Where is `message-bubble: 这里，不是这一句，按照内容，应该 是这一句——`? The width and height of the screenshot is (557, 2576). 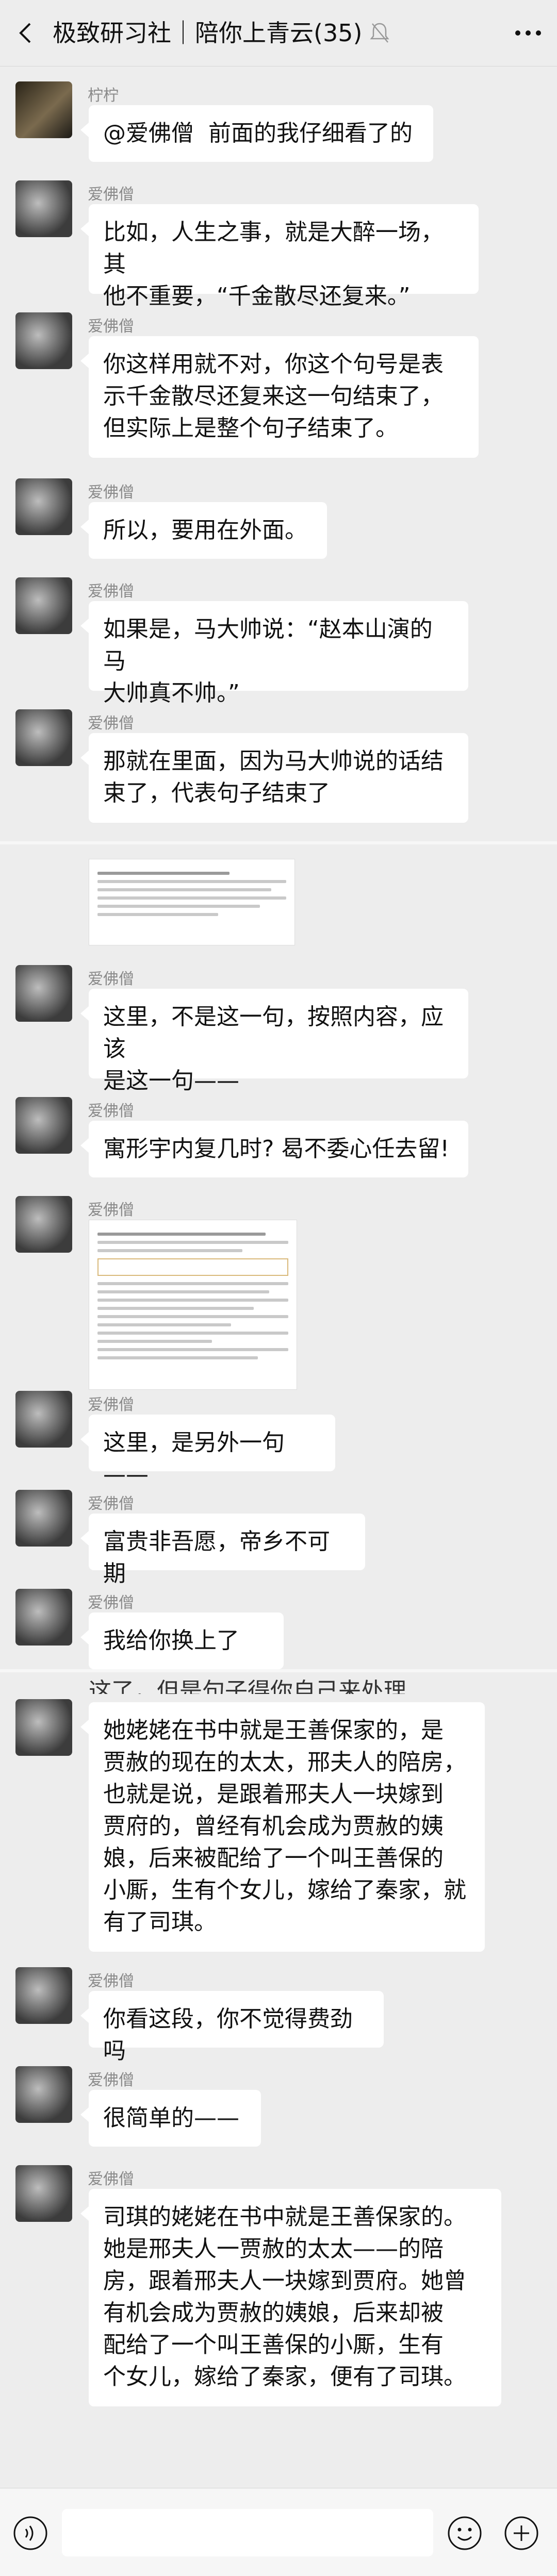
message-bubble: 这里，不是这一句，按照内容，应该 是这一句—— is located at coordinates (274, 1041).